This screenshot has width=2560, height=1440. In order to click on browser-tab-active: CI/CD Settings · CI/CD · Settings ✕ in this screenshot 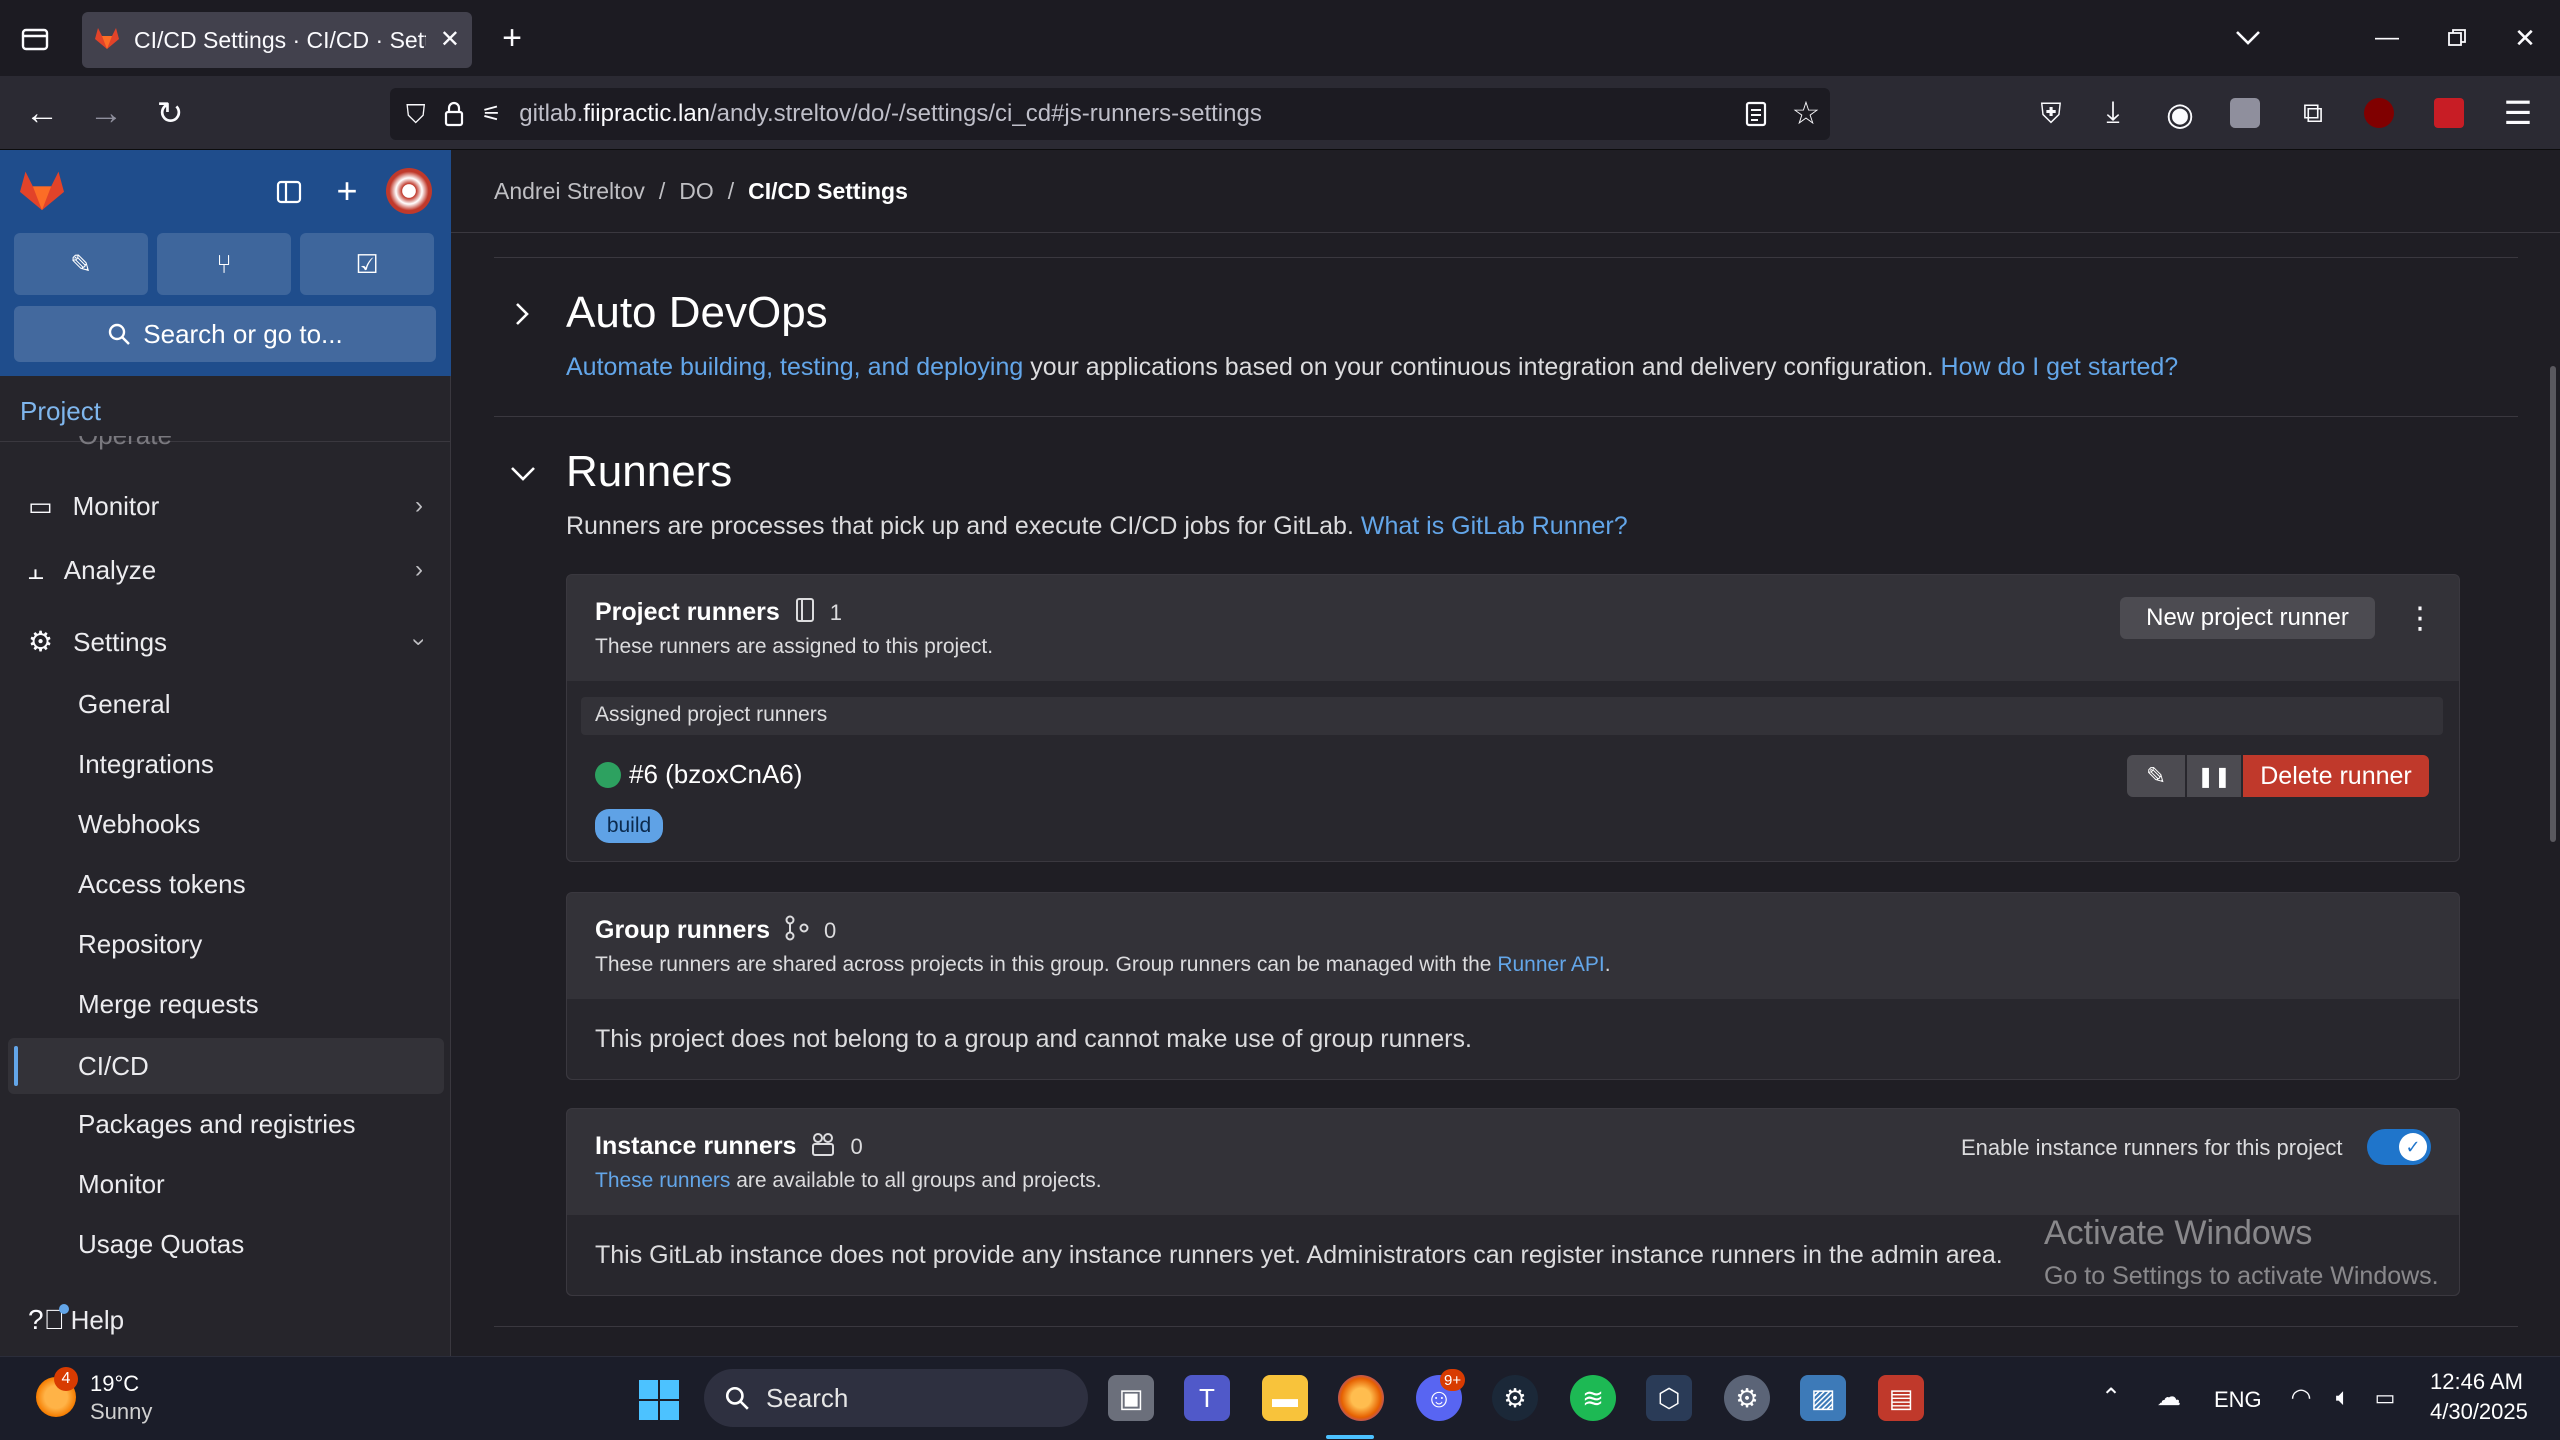, I will do `click(277, 40)`.